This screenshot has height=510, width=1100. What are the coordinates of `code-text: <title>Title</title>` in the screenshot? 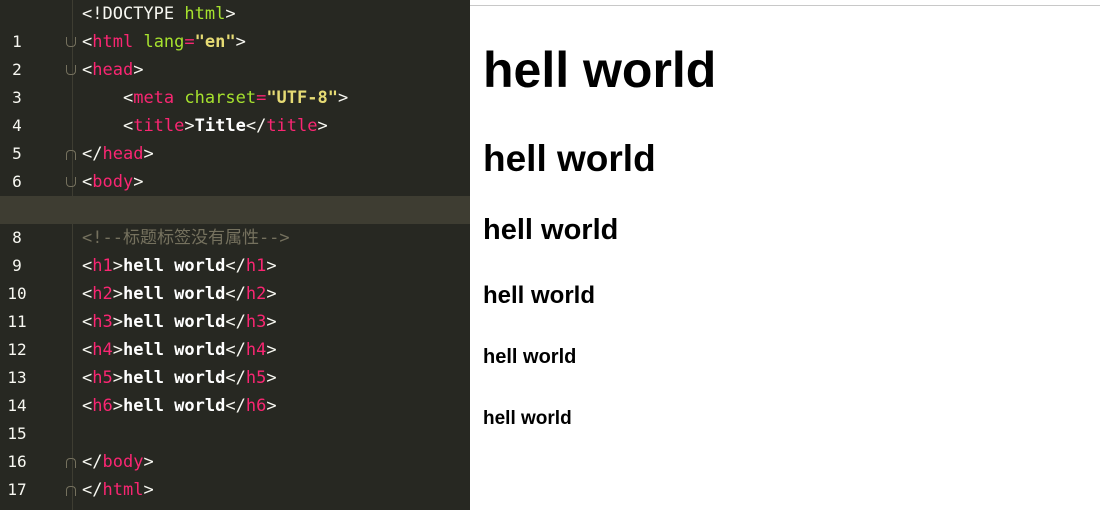 It's located at (205, 126).